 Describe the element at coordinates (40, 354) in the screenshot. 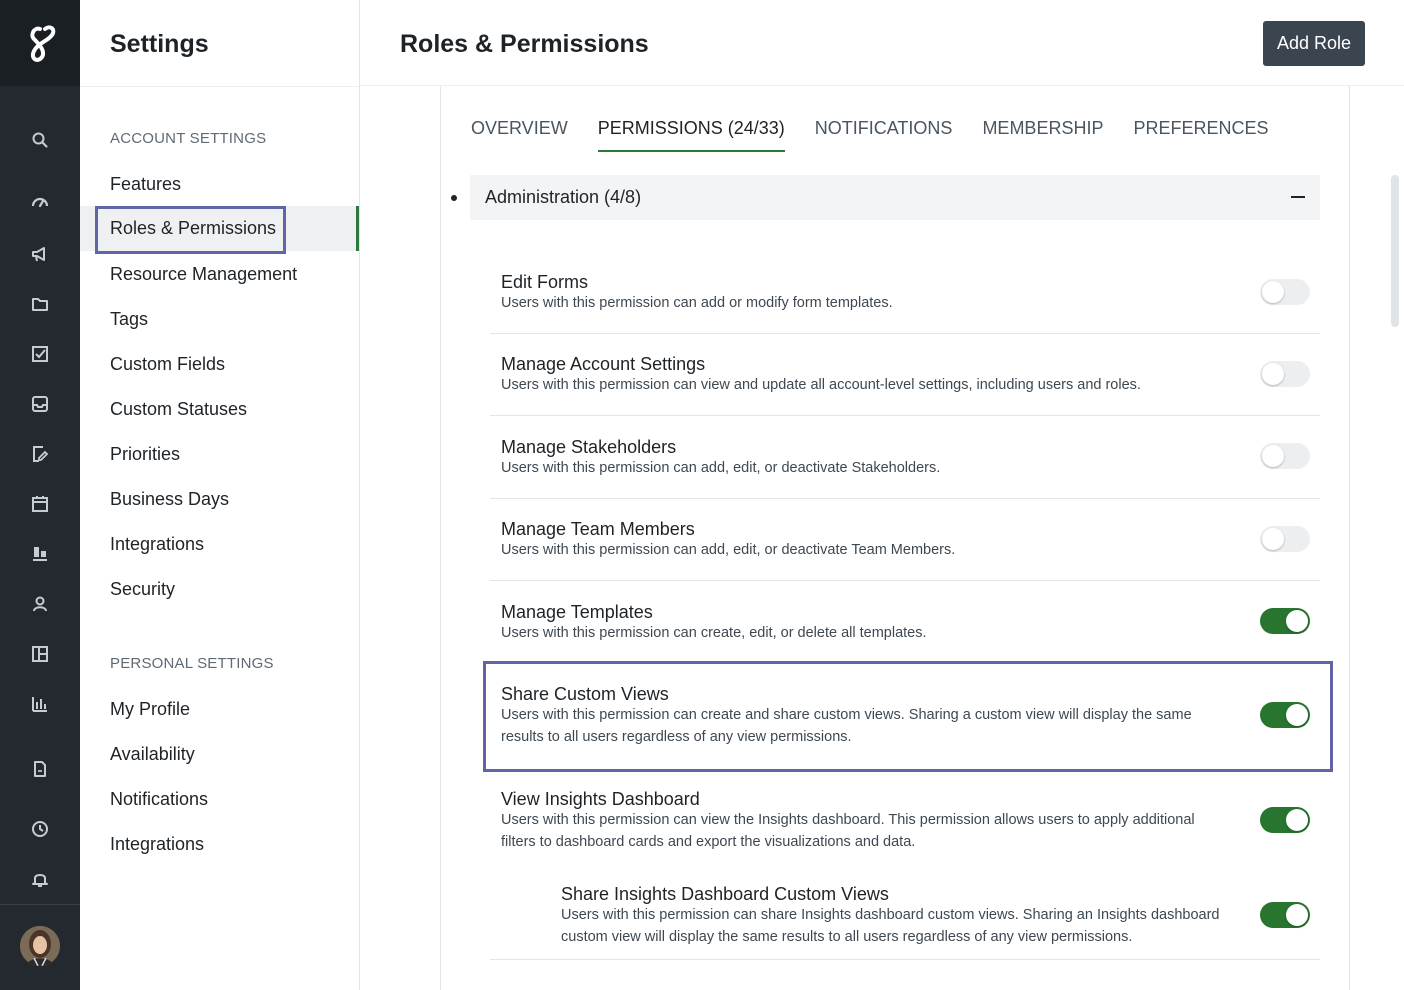

I see `checkbox-icon` at that location.